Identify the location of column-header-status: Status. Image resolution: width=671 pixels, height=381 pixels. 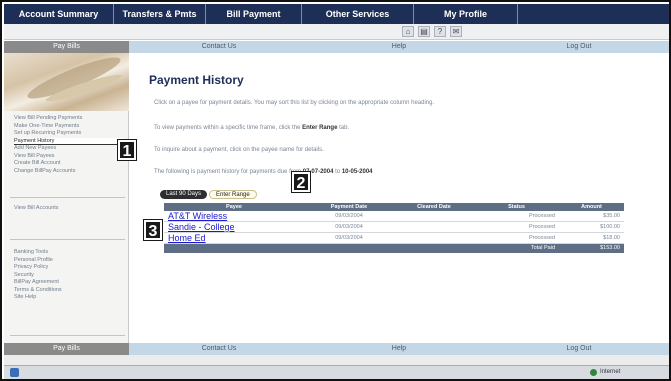
(516, 207).